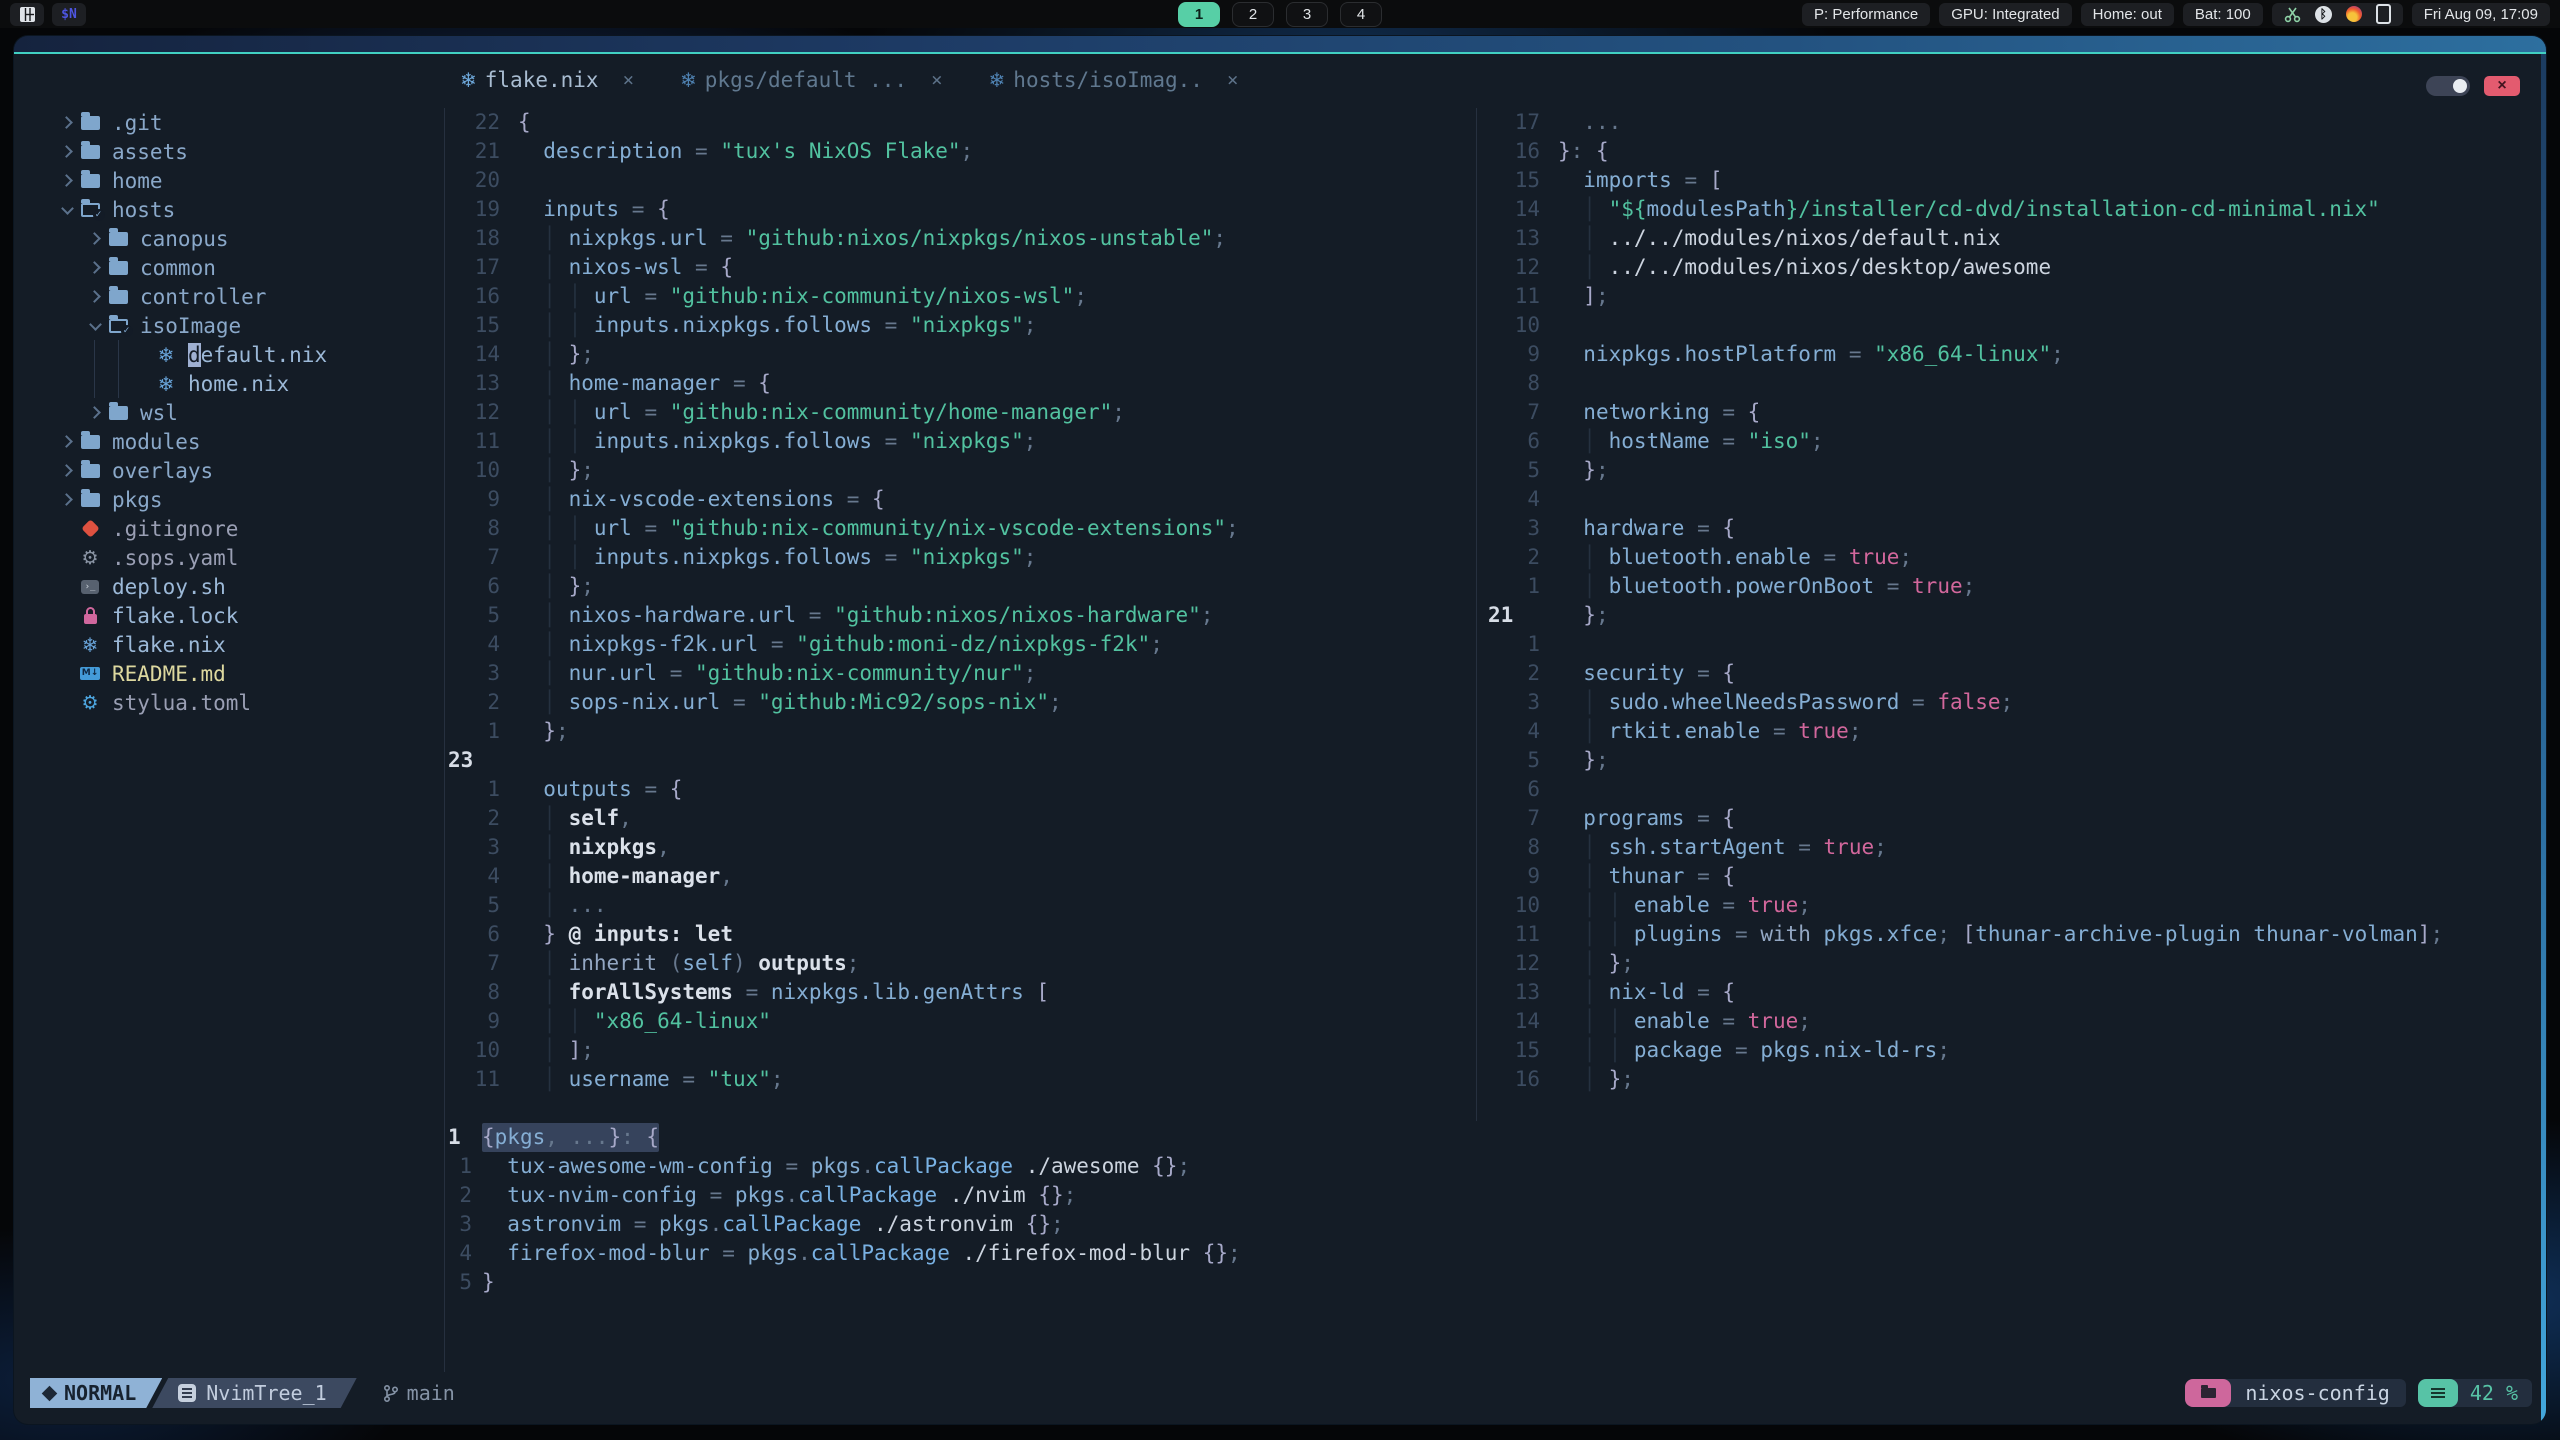 The image size is (2560, 1440). What do you see at coordinates (236, 122) in the screenshot?
I see `tree-item-git: .git` at bounding box center [236, 122].